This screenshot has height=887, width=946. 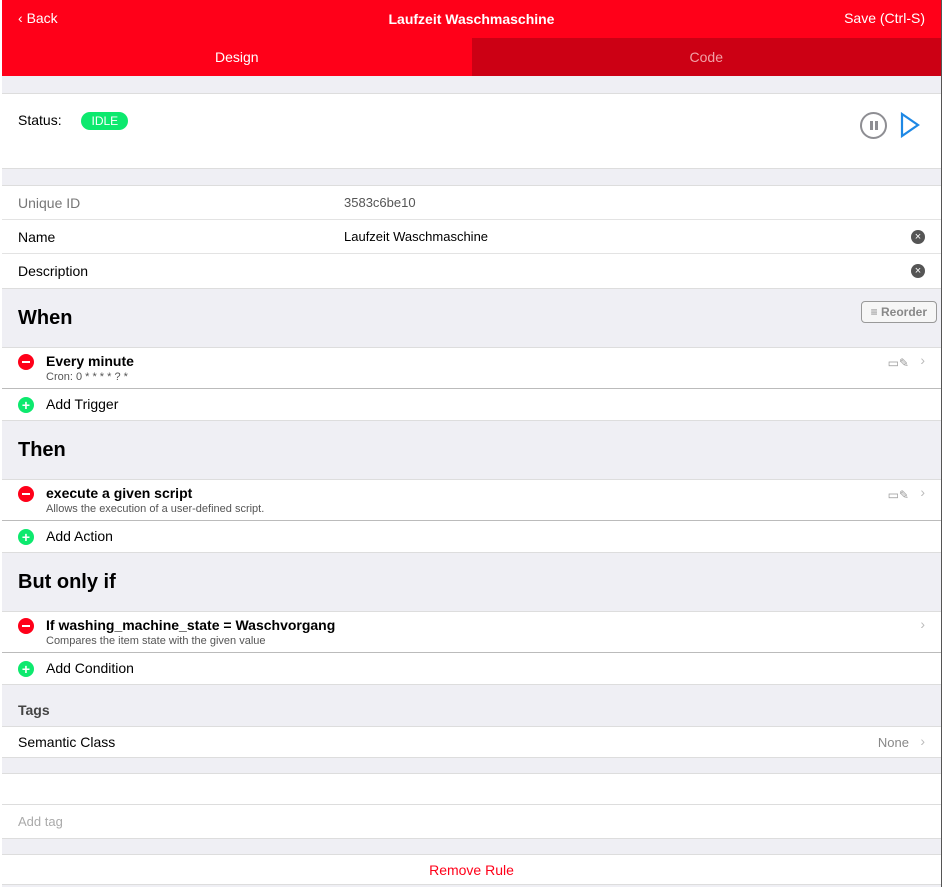 I want to click on tab-bar: Design Code, so click(x=471, y=57).